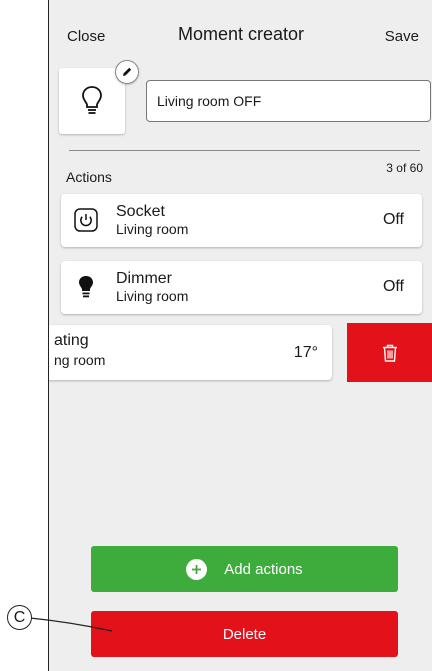 The height and width of the screenshot is (671, 432). Describe the element at coordinates (404, 168) in the screenshot. I see `actions-count: 3 of 60` at that location.